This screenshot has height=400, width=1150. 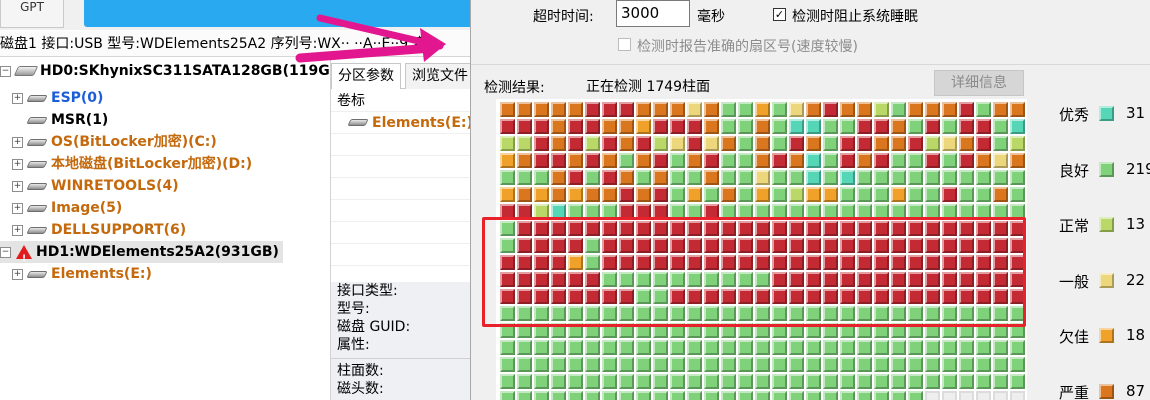 I want to click on legend-label: 严重, so click(x=1074, y=392).